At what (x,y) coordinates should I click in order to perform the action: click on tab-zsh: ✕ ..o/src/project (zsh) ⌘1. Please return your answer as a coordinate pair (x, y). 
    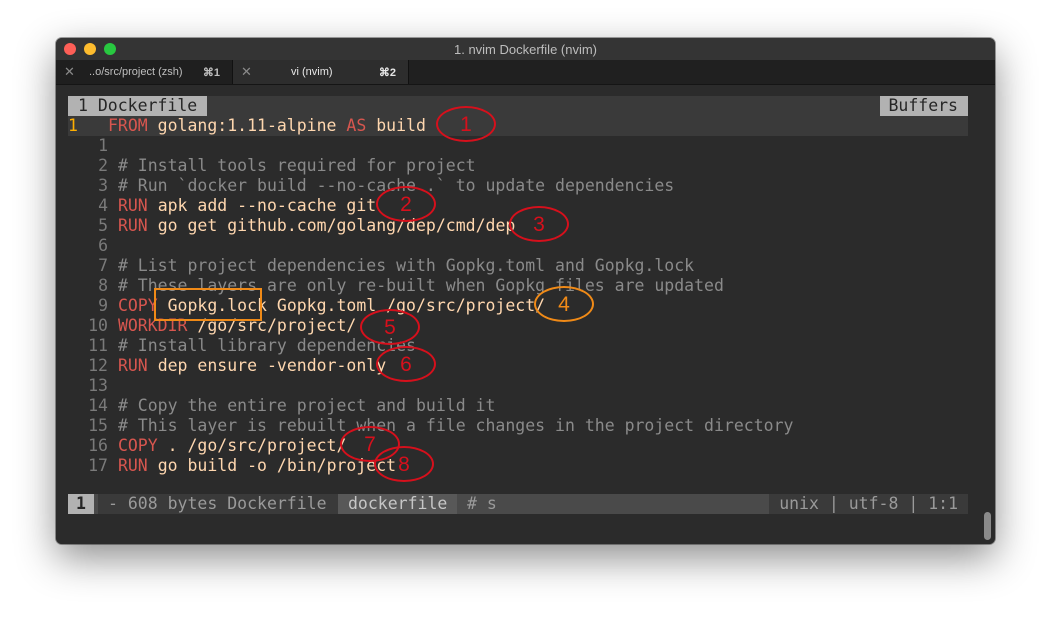
    Looking at the image, I should click on (144, 72).